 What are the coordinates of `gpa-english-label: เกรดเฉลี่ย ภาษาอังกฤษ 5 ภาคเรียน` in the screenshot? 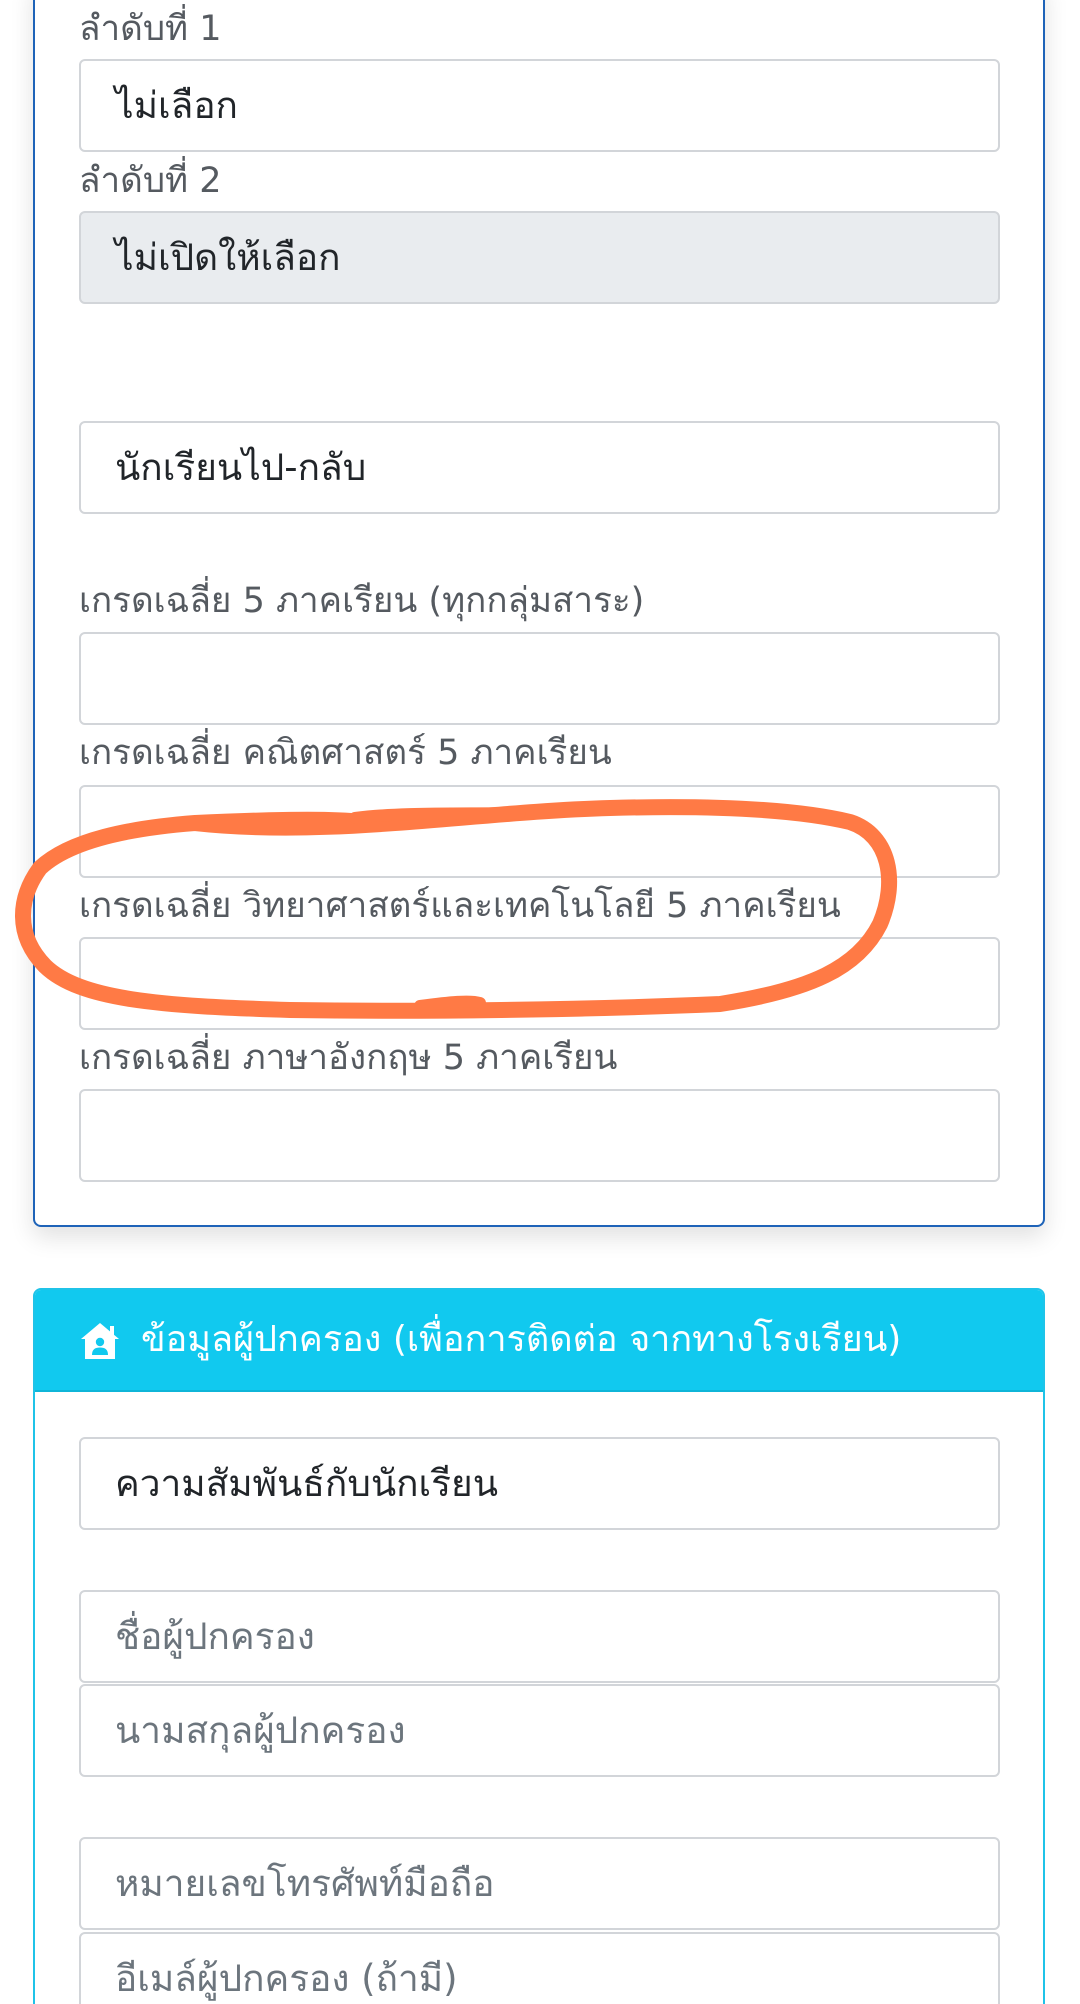 It's located at (348, 1058).